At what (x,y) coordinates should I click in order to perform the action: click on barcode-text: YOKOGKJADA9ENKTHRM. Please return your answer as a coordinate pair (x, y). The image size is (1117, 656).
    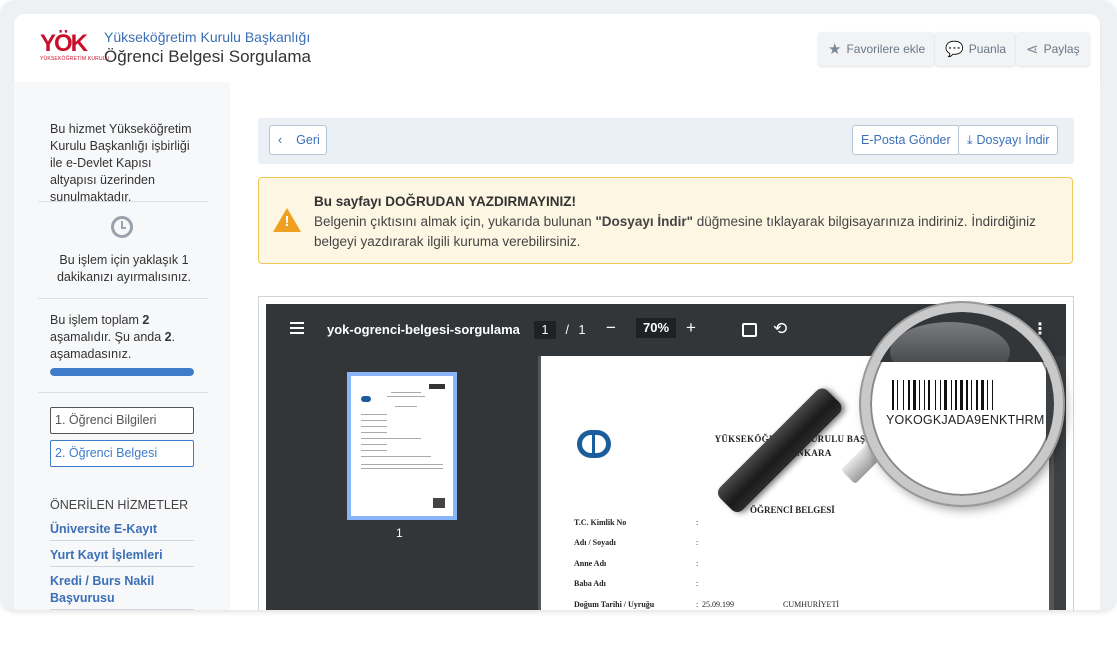
    Looking at the image, I should click on (965, 420).